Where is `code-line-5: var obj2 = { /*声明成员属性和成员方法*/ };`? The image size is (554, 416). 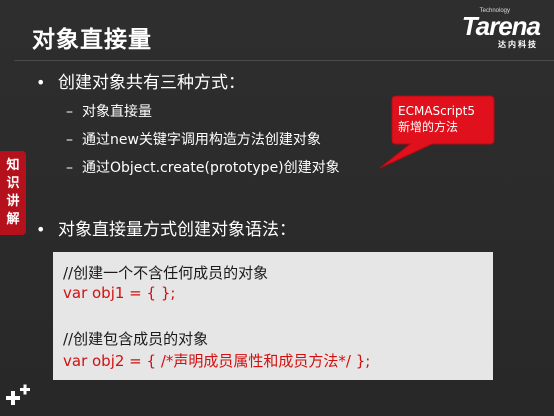
code-line-5: var obj2 = { /*声明成员属性和成员方法*/ }; is located at coordinates (217, 361).